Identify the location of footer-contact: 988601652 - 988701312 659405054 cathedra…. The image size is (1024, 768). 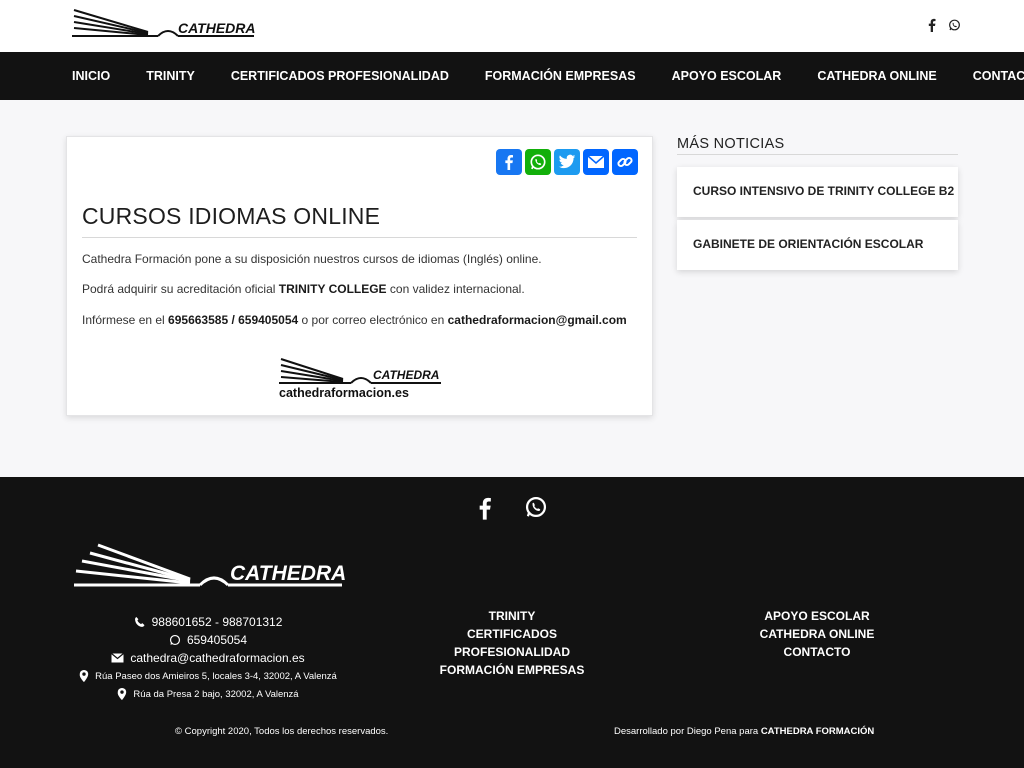
(208, 658).